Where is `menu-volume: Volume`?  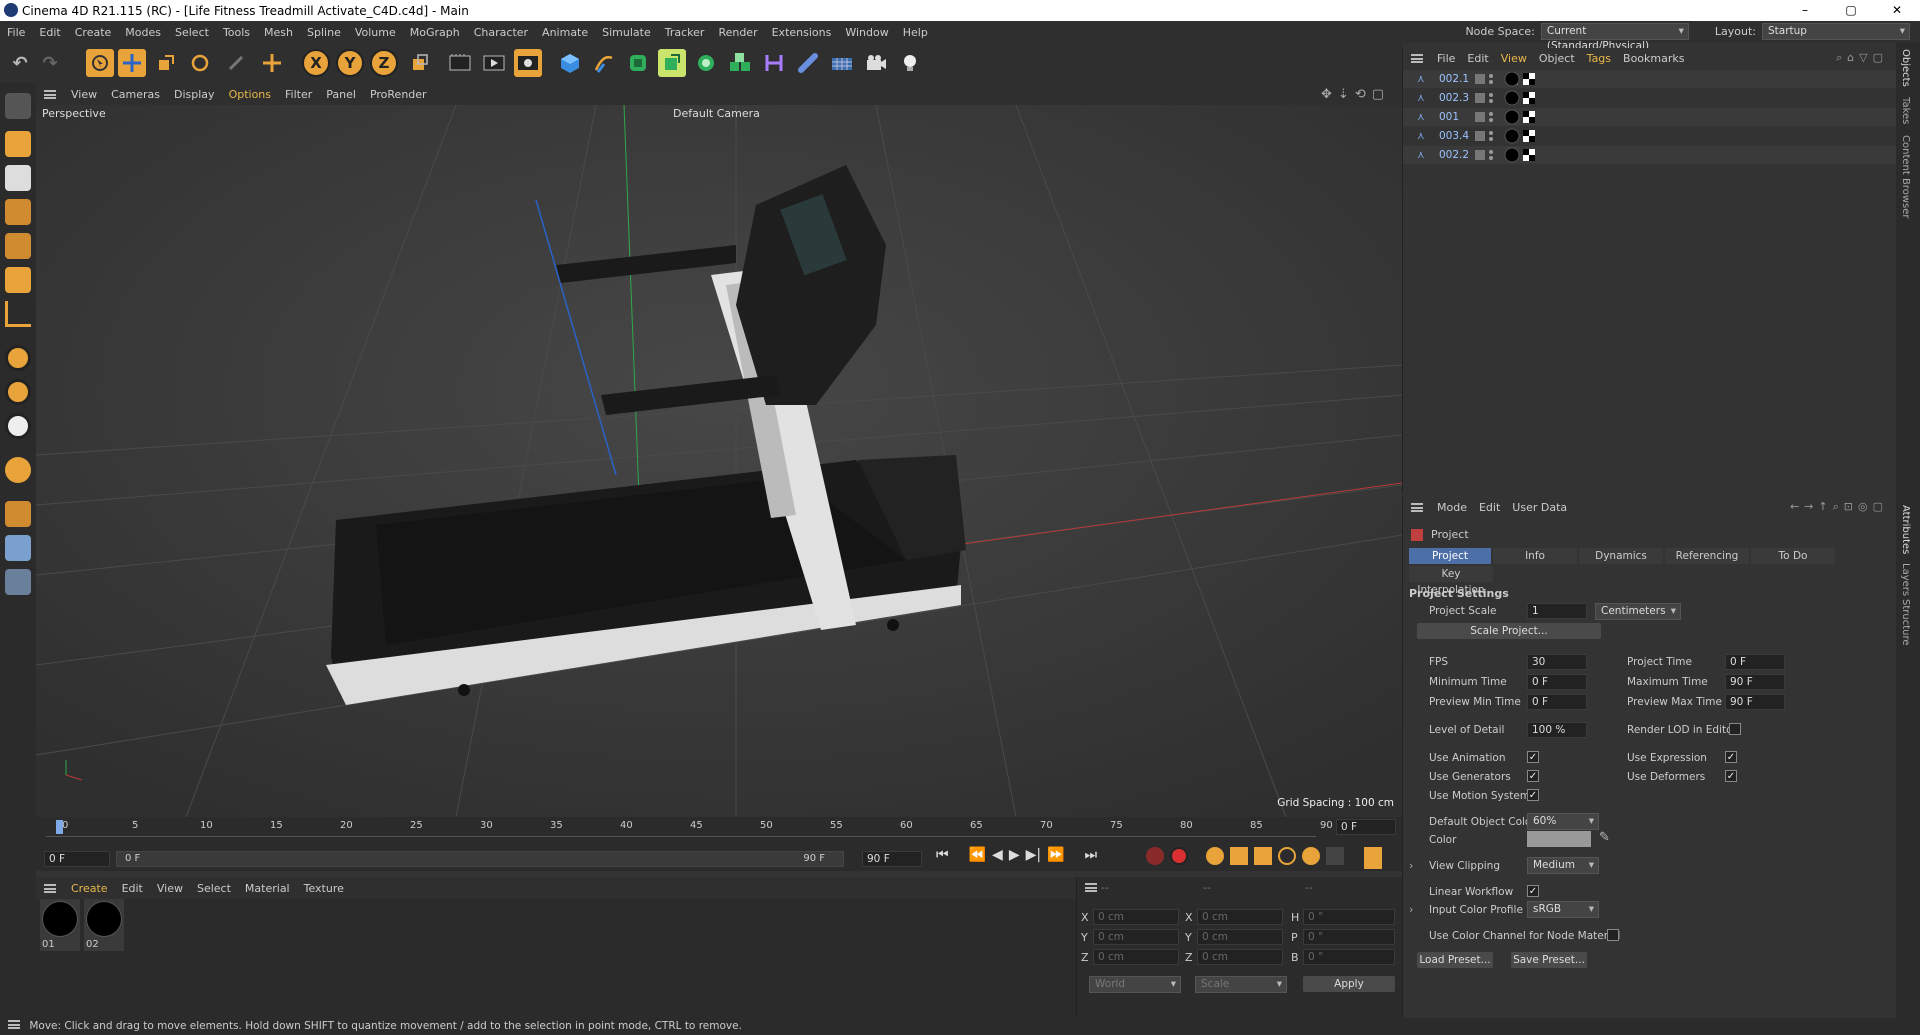
menu-volume: Volume is located at coordinates (375, 32).